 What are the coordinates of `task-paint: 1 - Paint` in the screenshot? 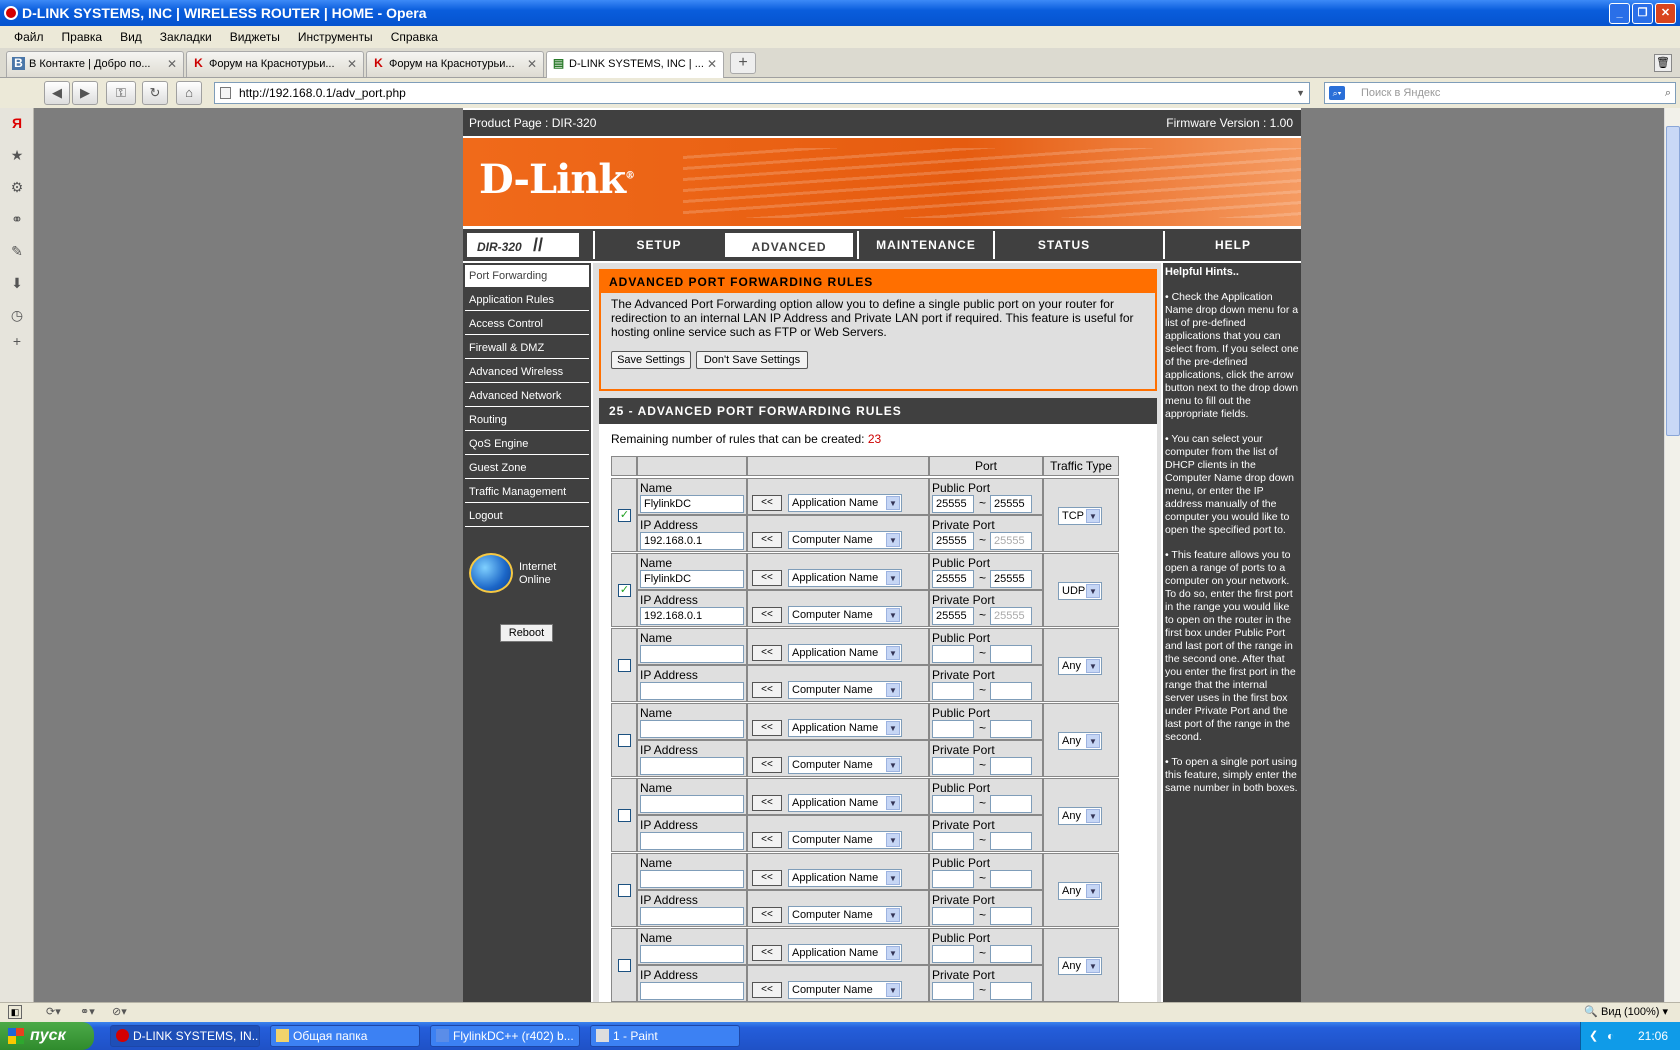 It's located at (665, 1036).